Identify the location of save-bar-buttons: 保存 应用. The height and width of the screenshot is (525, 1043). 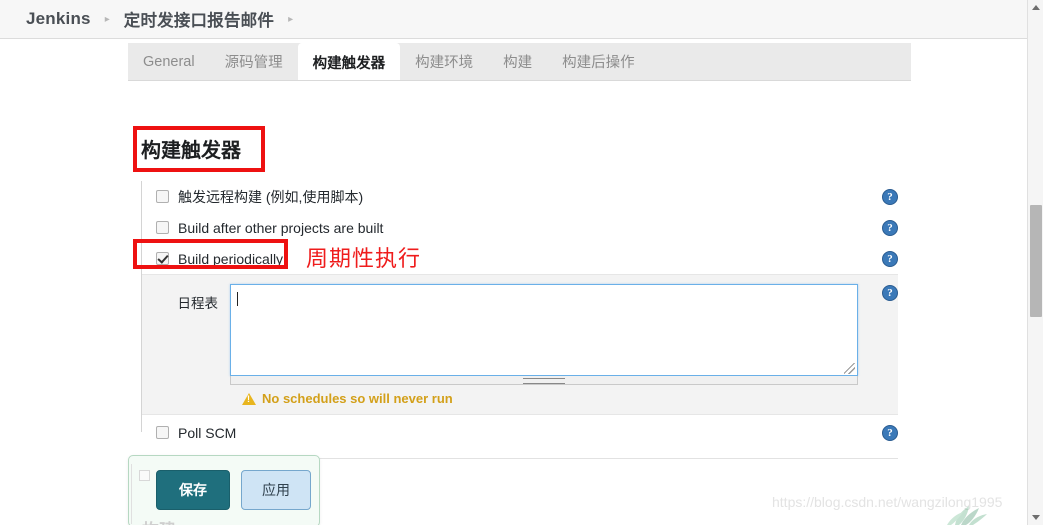
(224, 483).